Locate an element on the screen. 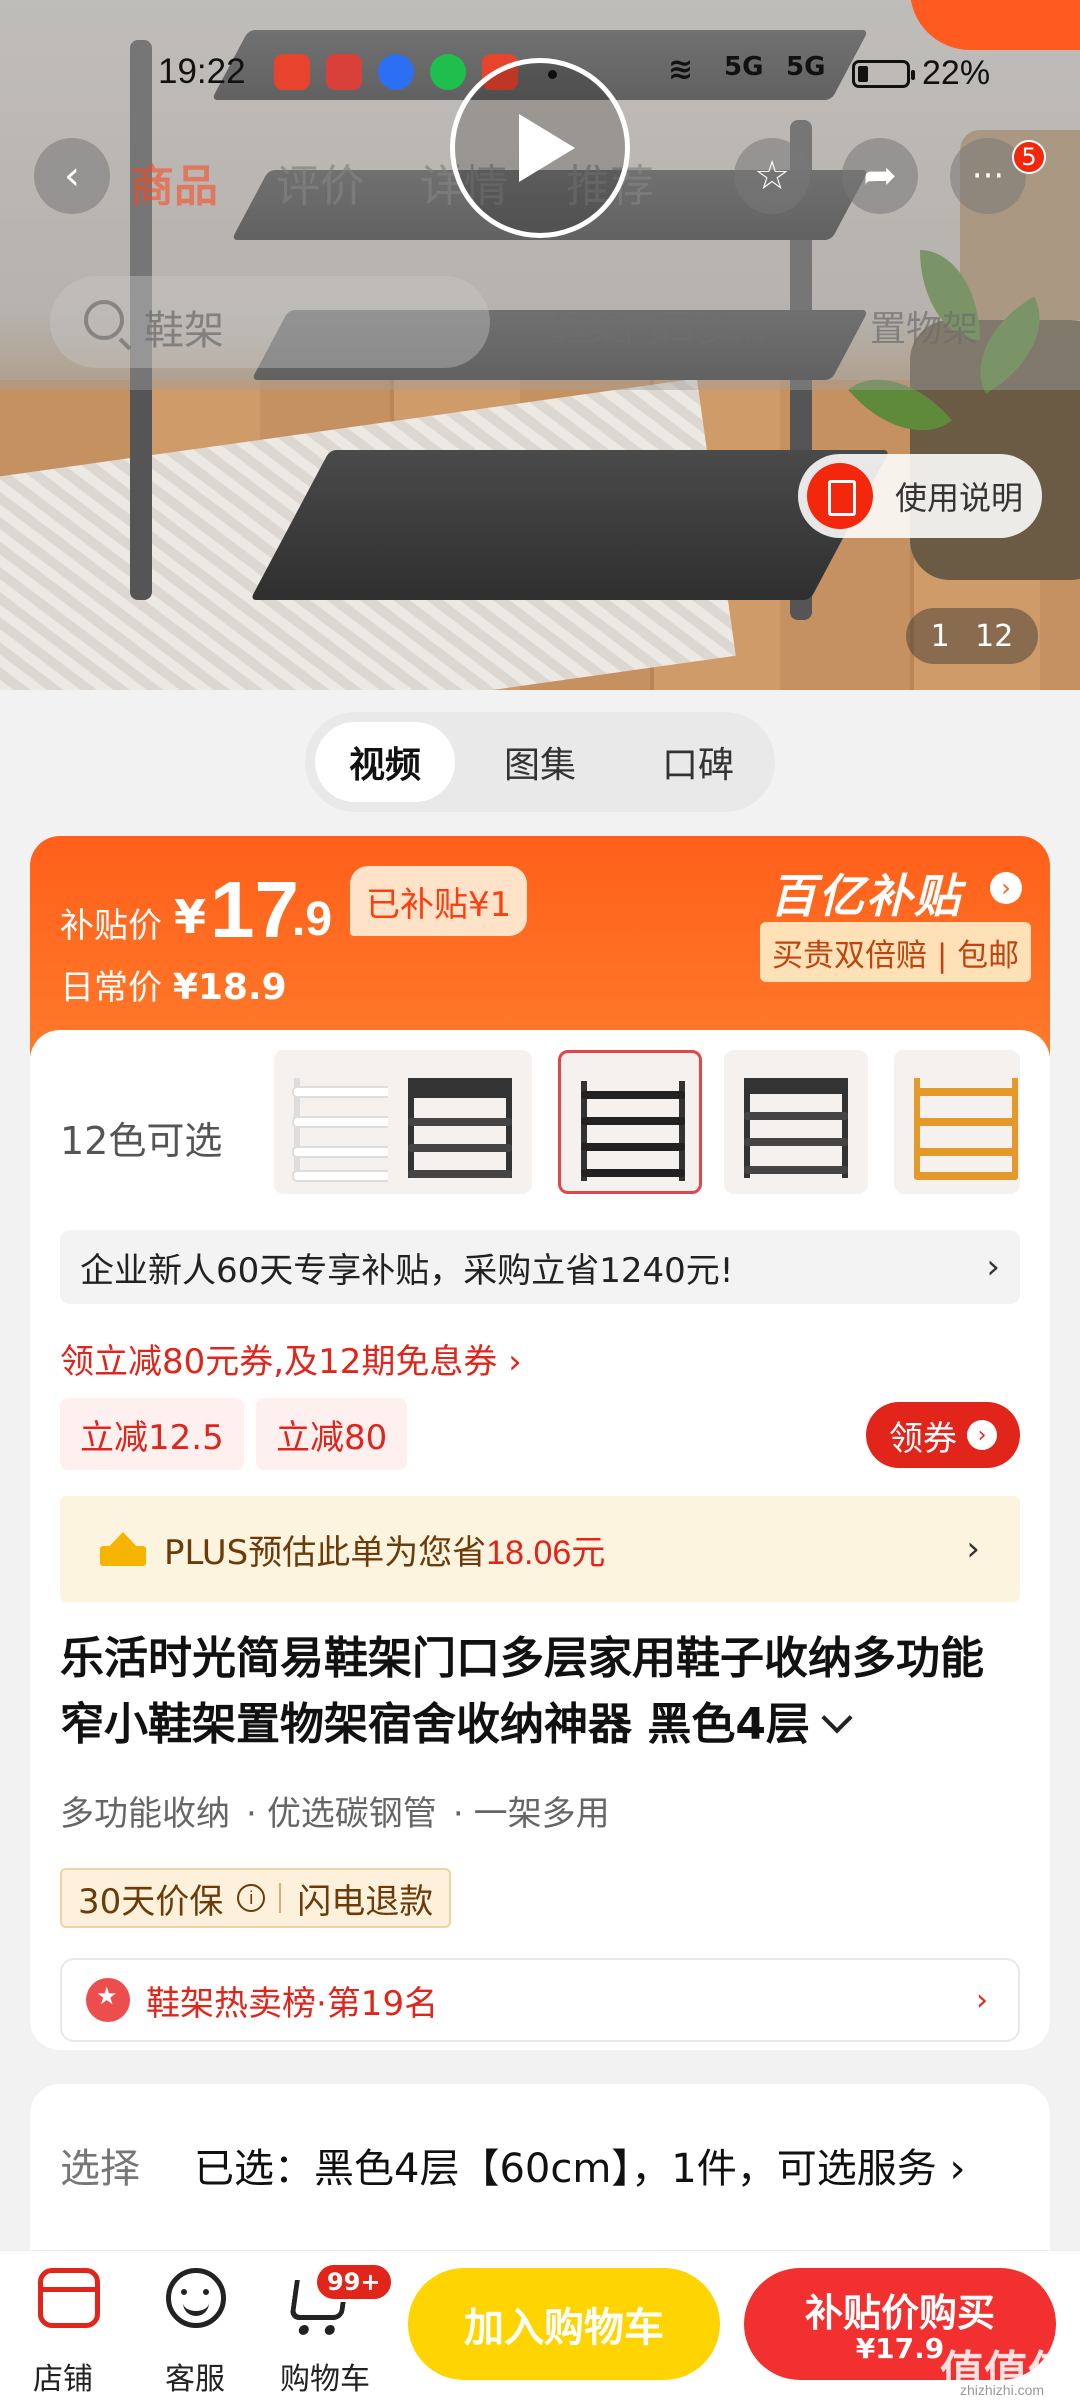  info-icon: i is located at coordinates (251, 1898).